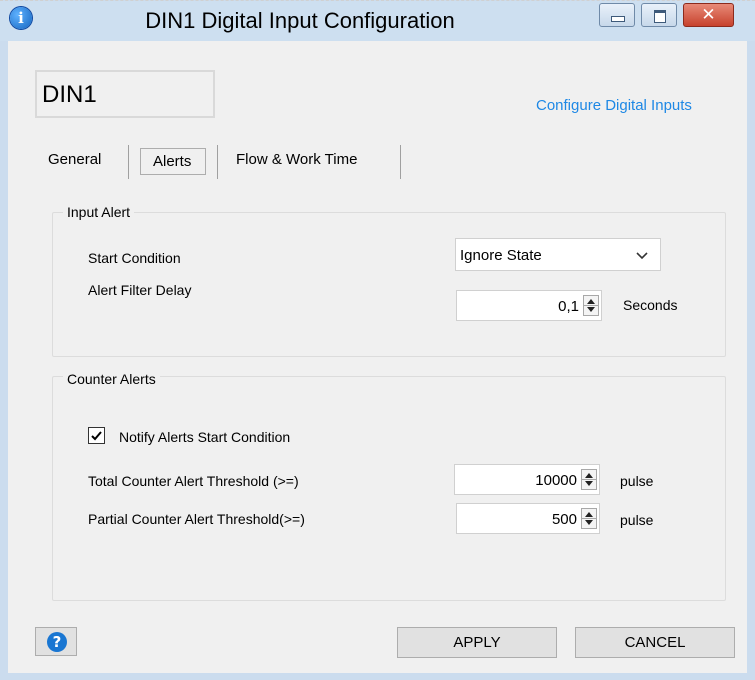 The height and width of the screenshot is (680, 755). What do you see at coordinates (205, 437) in the screenshot?
I see `notify-alerts-label: Notify Alerts Start Condition` at bounding box center [205, 437].